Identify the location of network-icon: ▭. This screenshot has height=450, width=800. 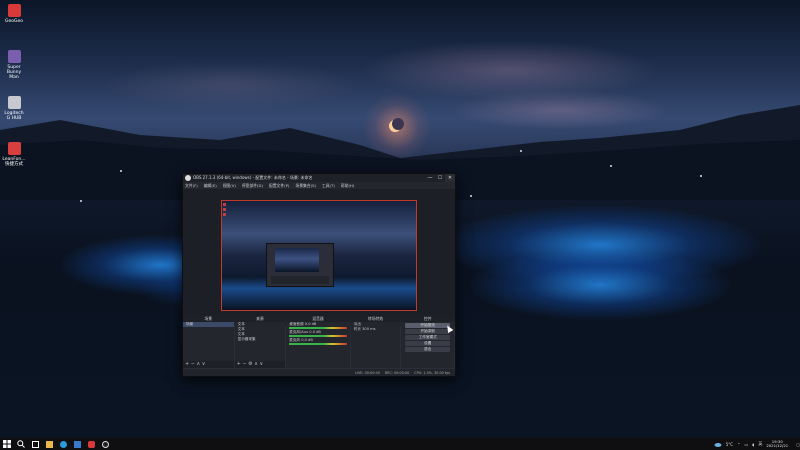
(746, 444).